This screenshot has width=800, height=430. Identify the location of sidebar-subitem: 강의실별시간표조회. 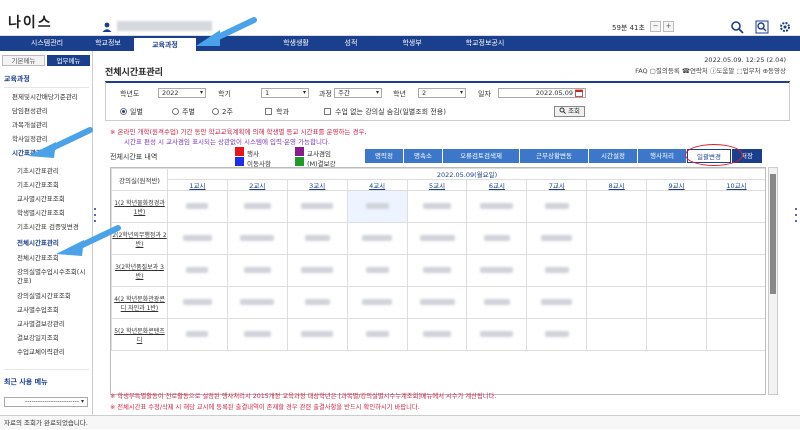
(44, 295).